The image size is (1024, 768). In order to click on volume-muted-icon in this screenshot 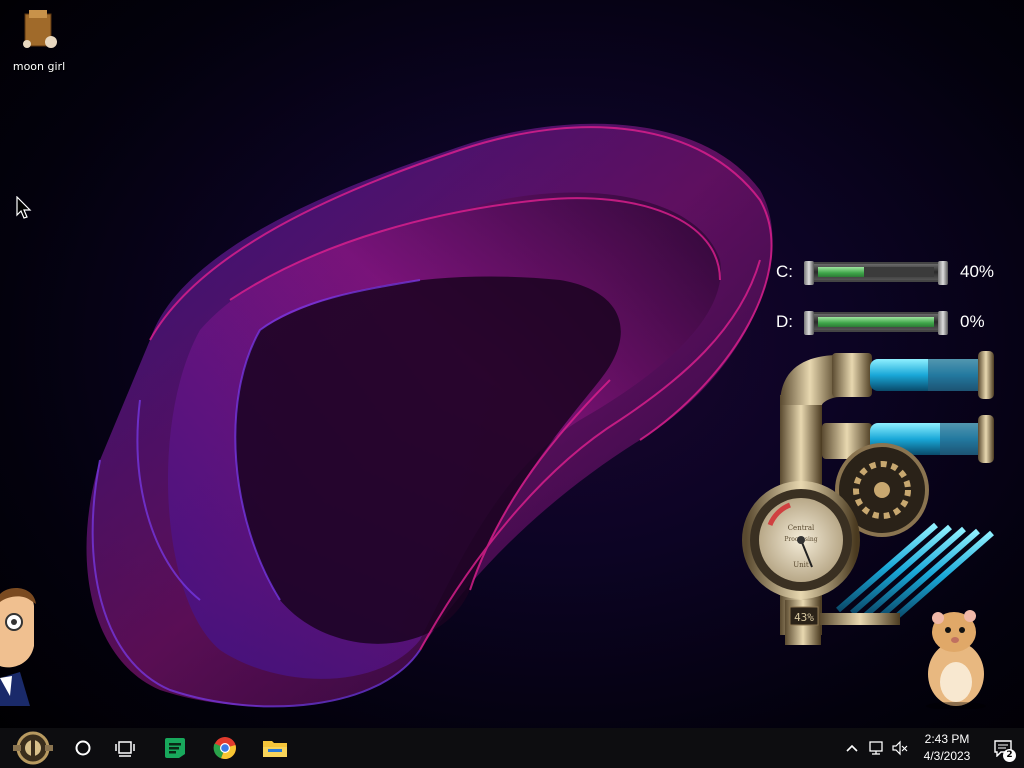, I will do `click(900, 748)`.